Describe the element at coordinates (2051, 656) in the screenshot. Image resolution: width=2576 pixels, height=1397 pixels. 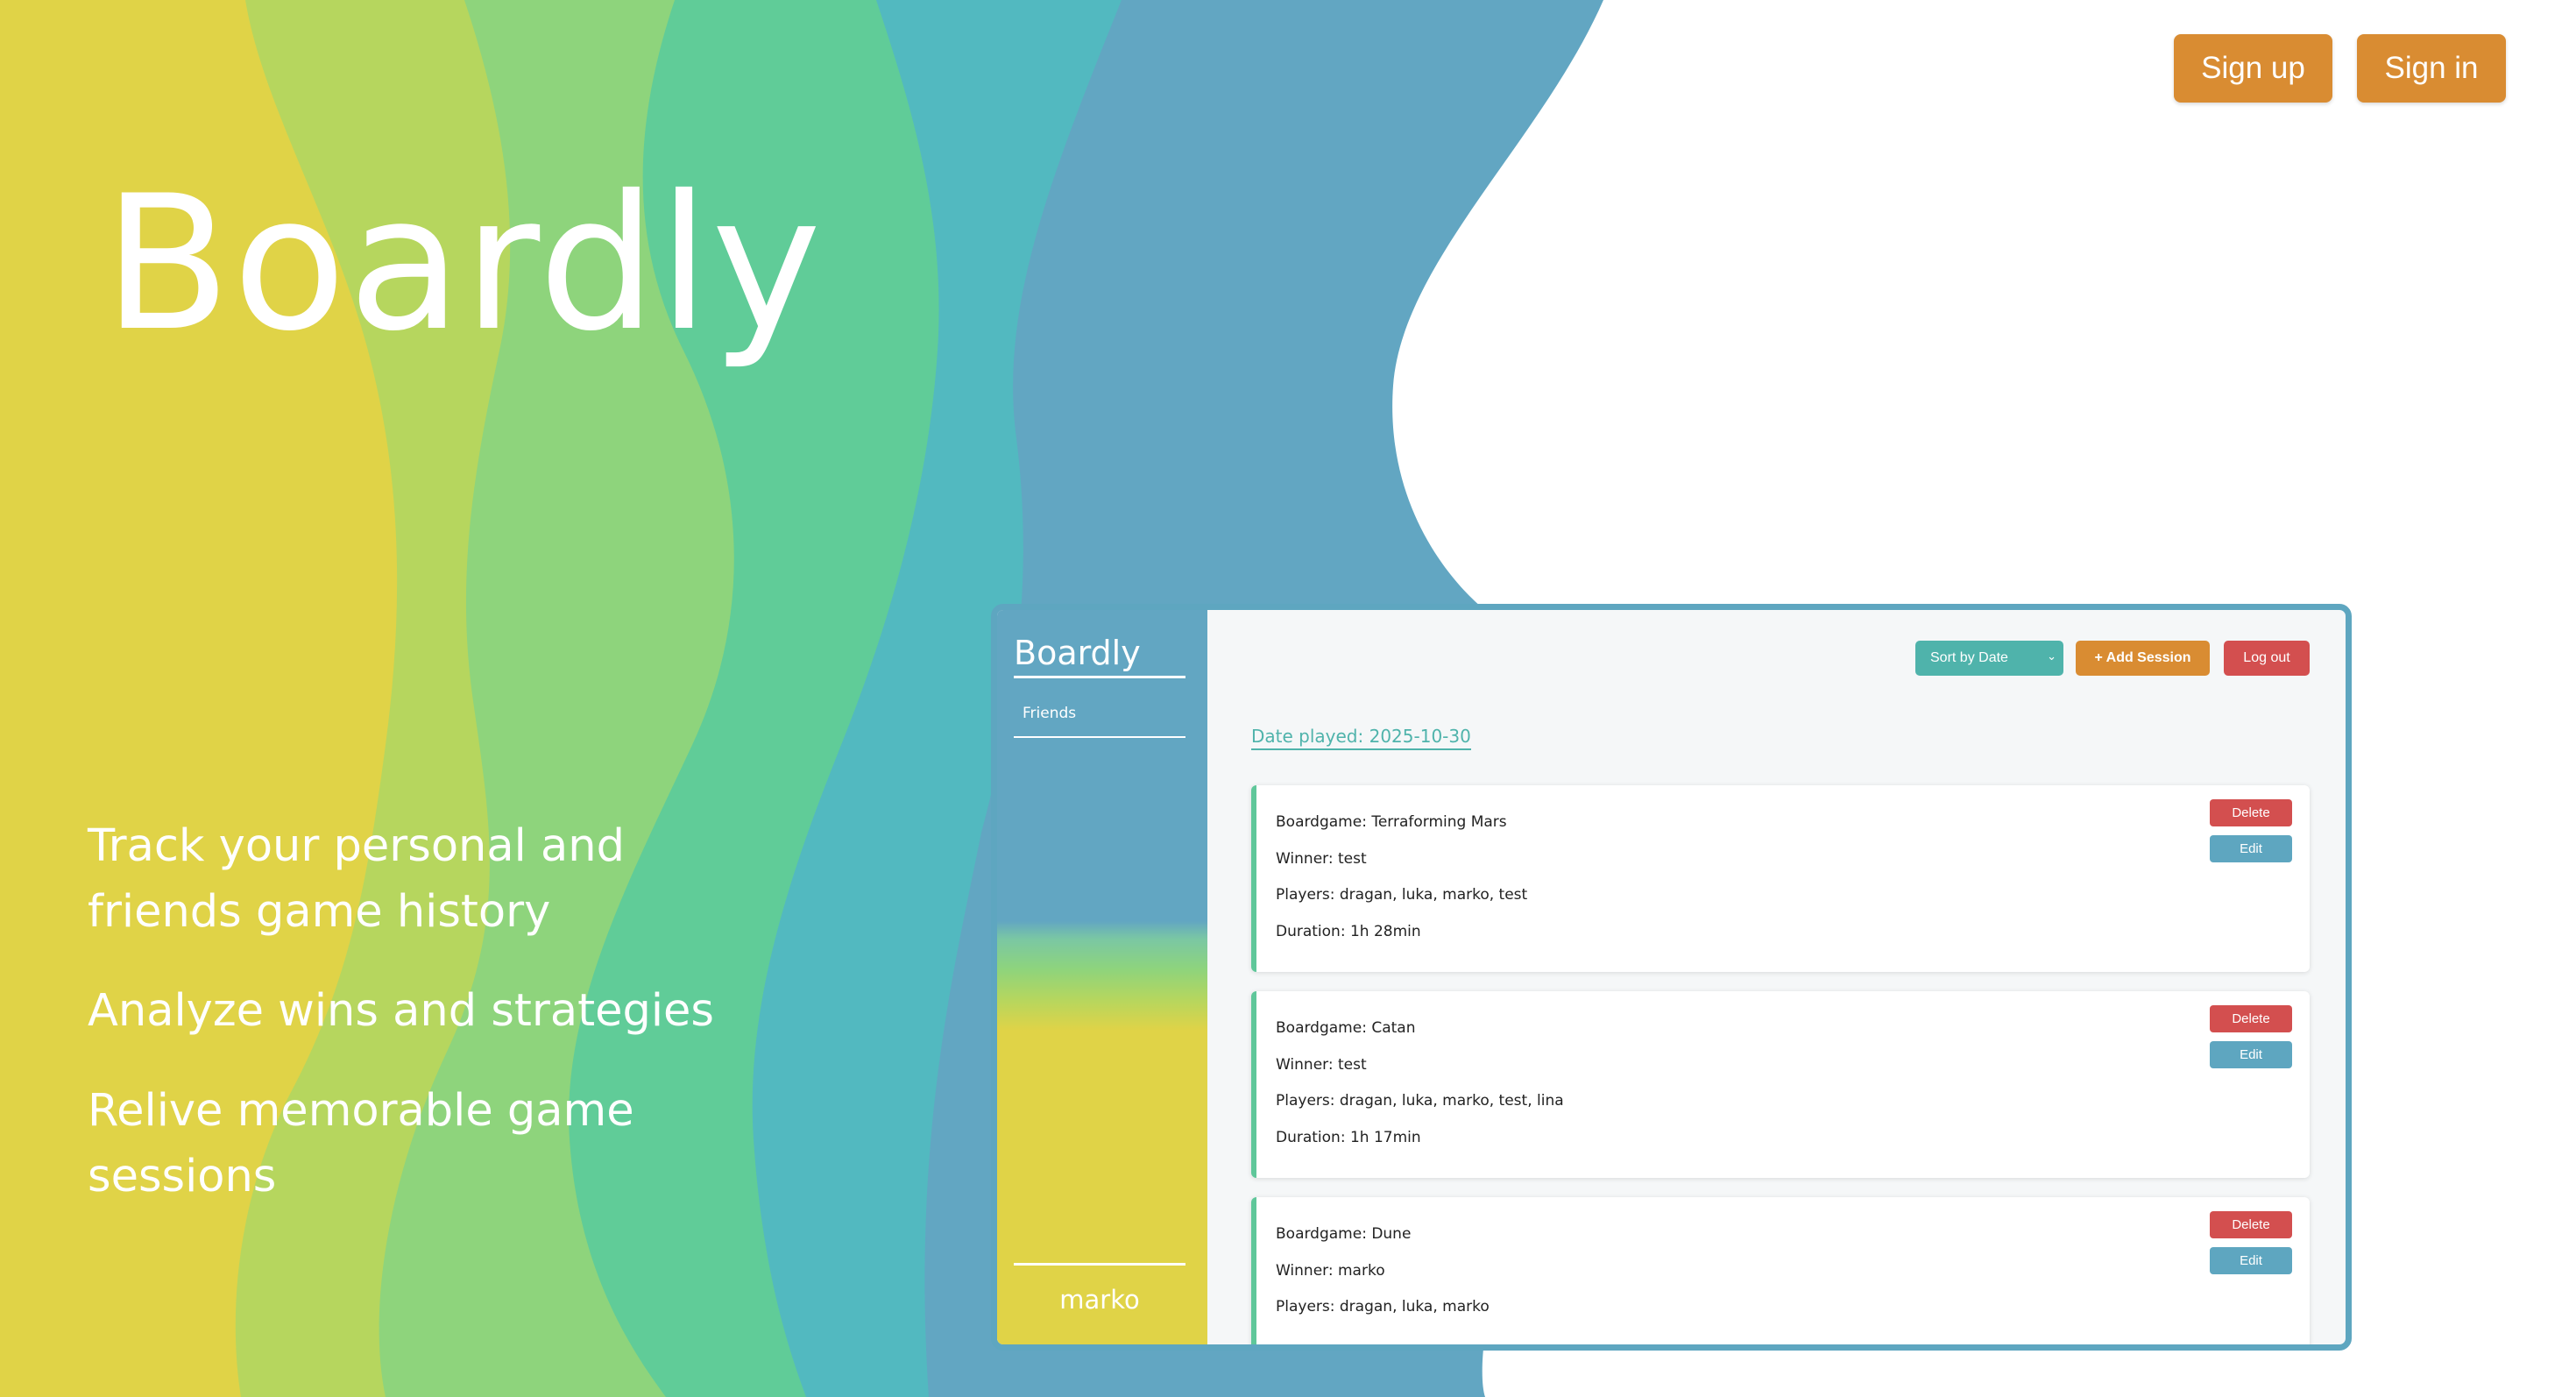
I see `chevron-down-icon: ⌄` at that location.